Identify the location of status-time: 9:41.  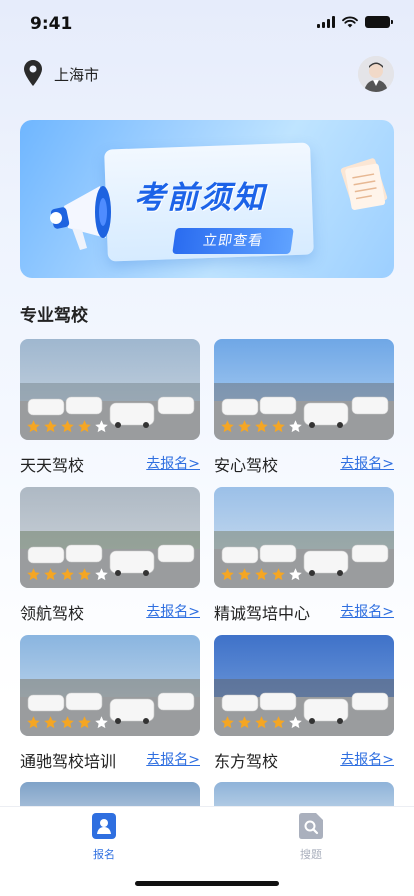
(51, 24).